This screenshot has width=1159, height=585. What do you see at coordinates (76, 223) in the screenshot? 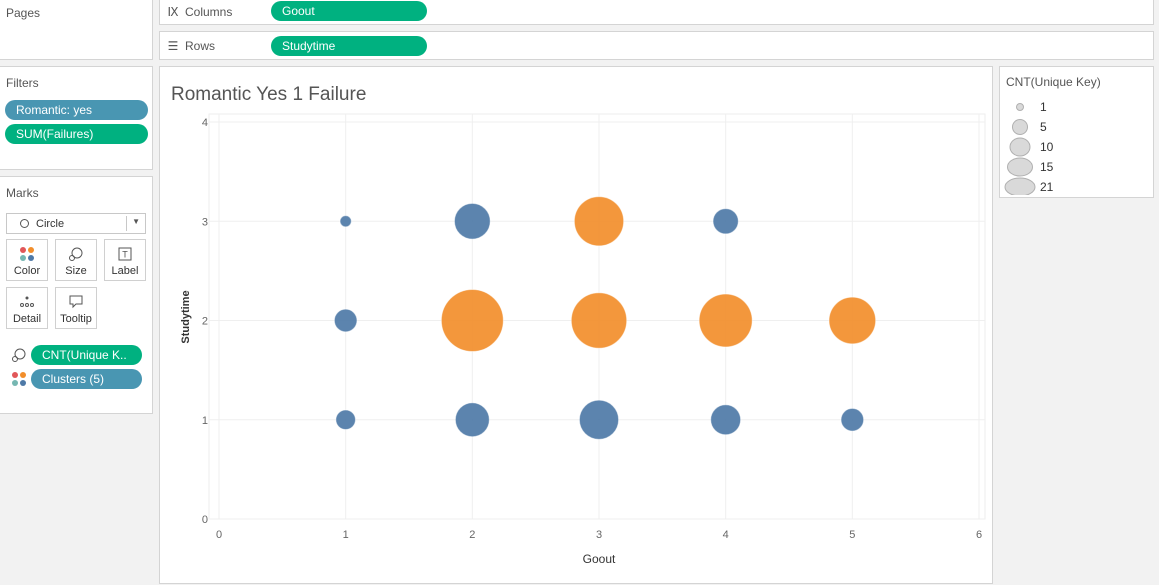
I see `mark-type-dropdown: Circle ▼` at bounding box center [76, 223].